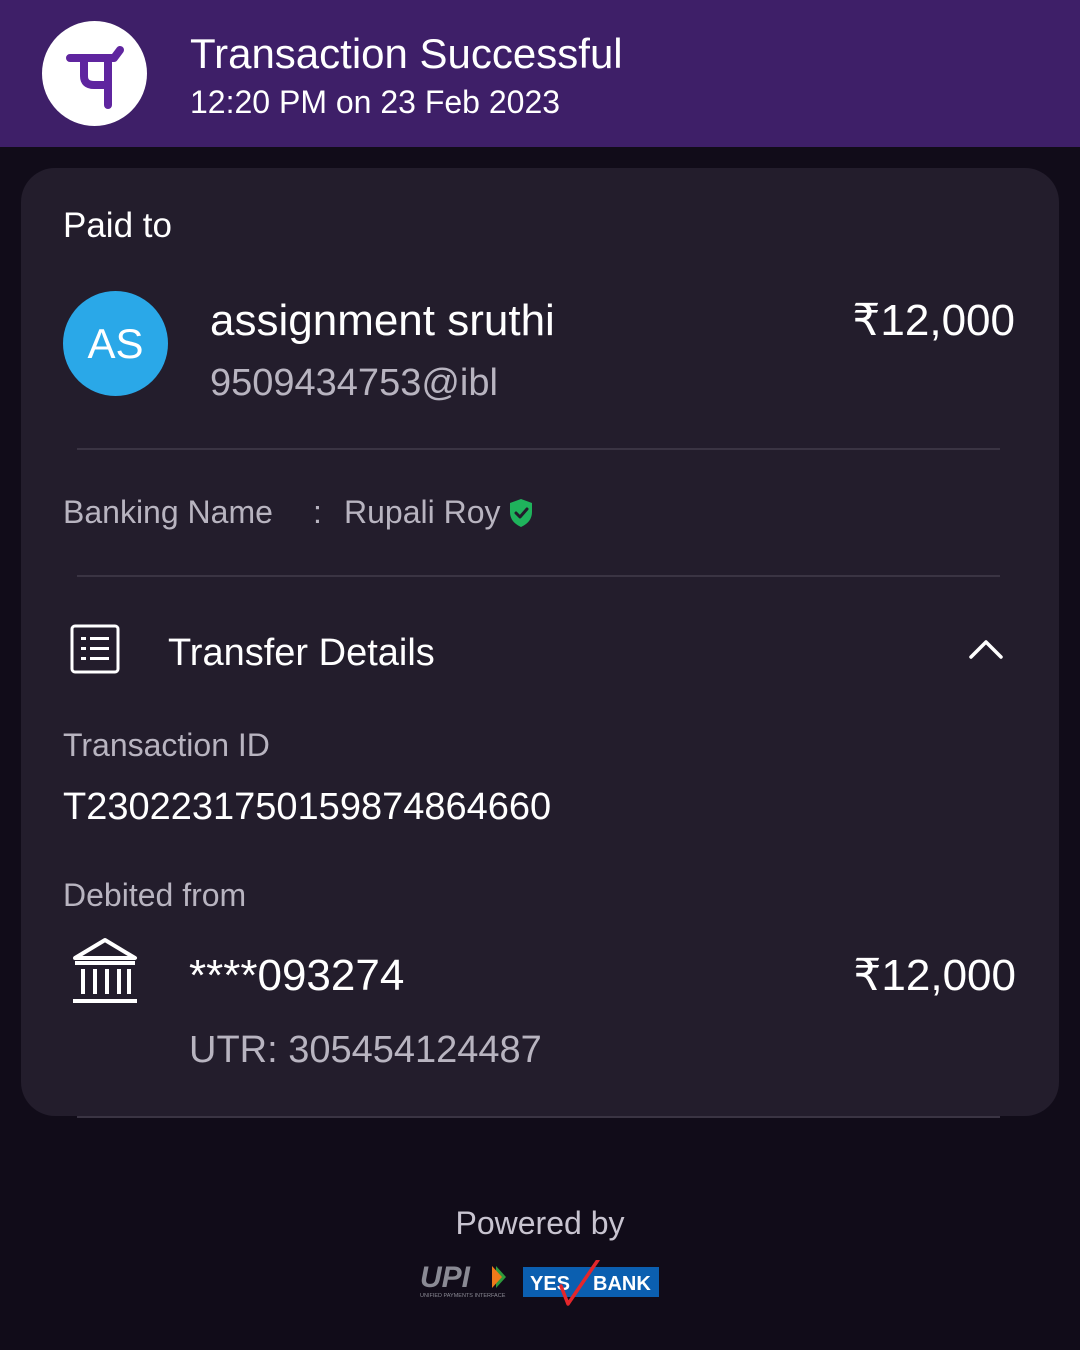  I want to click on payee-name: assignment sruthi, so click(382, 320).